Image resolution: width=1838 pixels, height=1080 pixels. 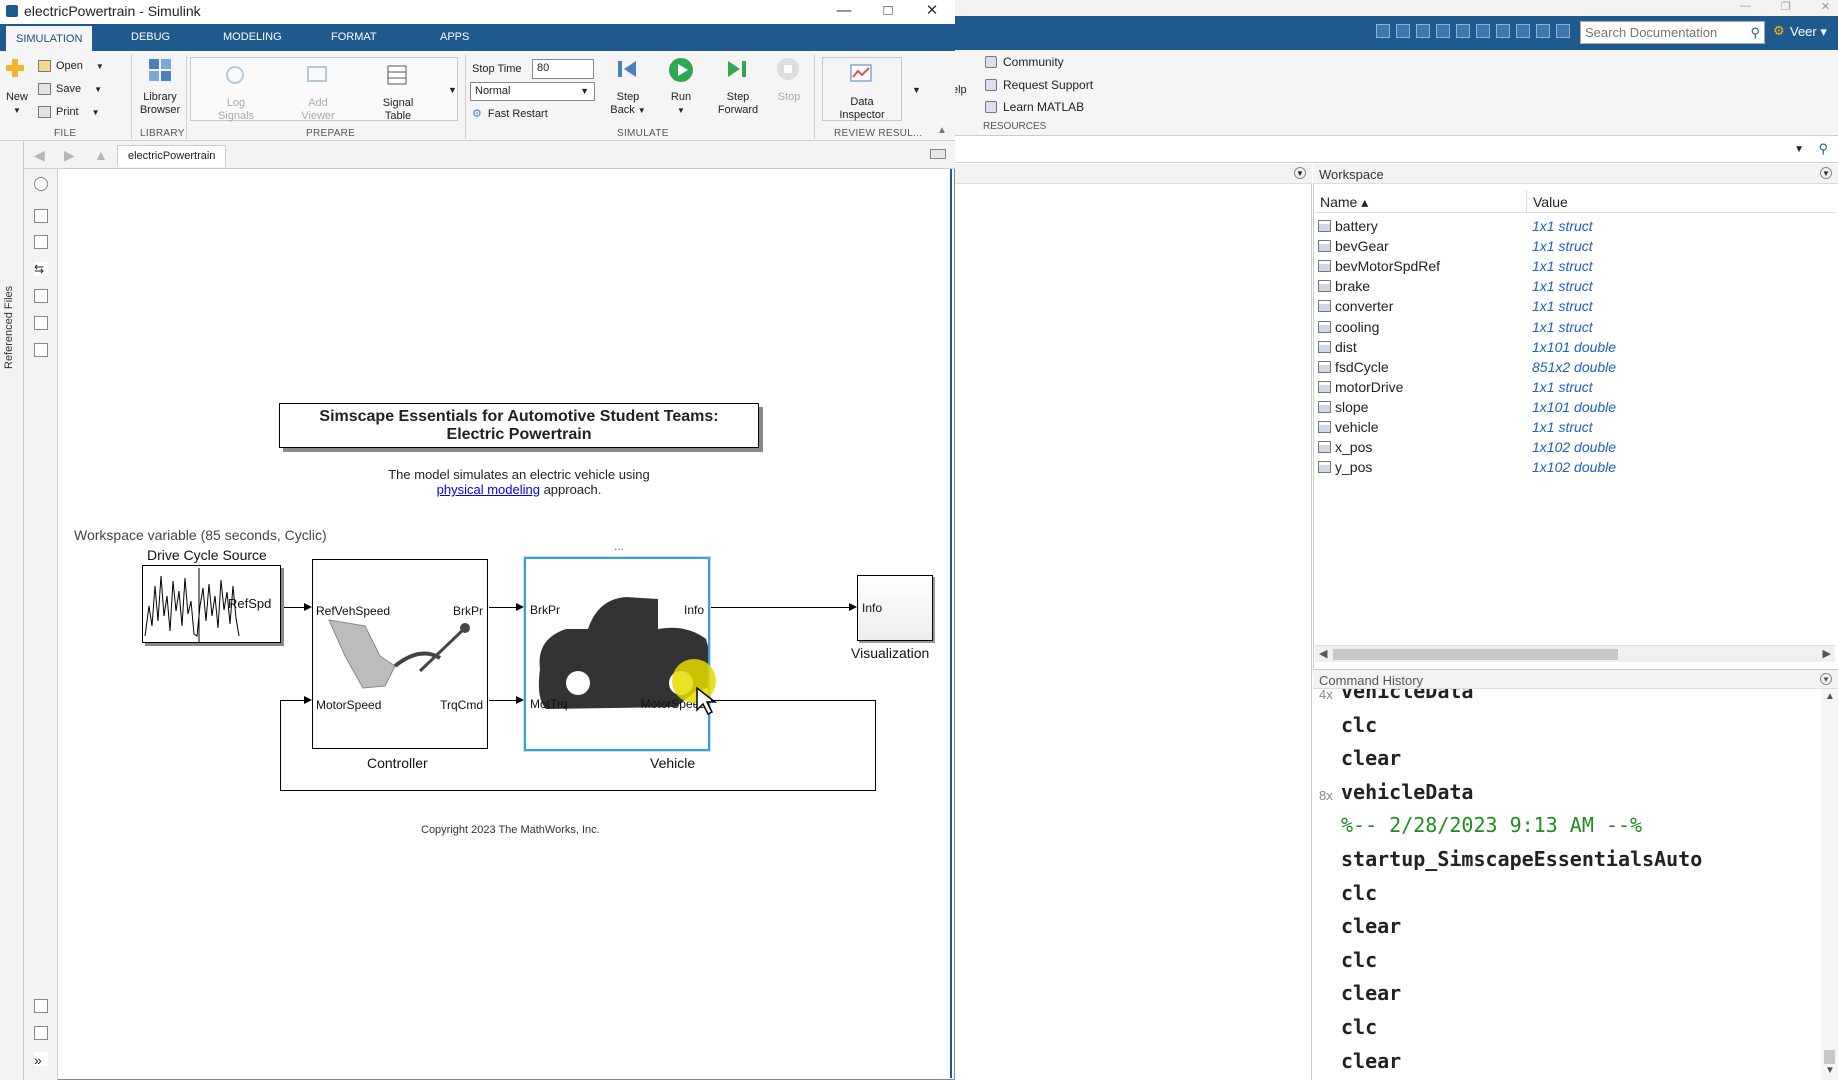 What do you see at coordinates (628, 87) in the screenshot?
I see `step-back-button: Step Back ▼` at bounding box center [628, 87].